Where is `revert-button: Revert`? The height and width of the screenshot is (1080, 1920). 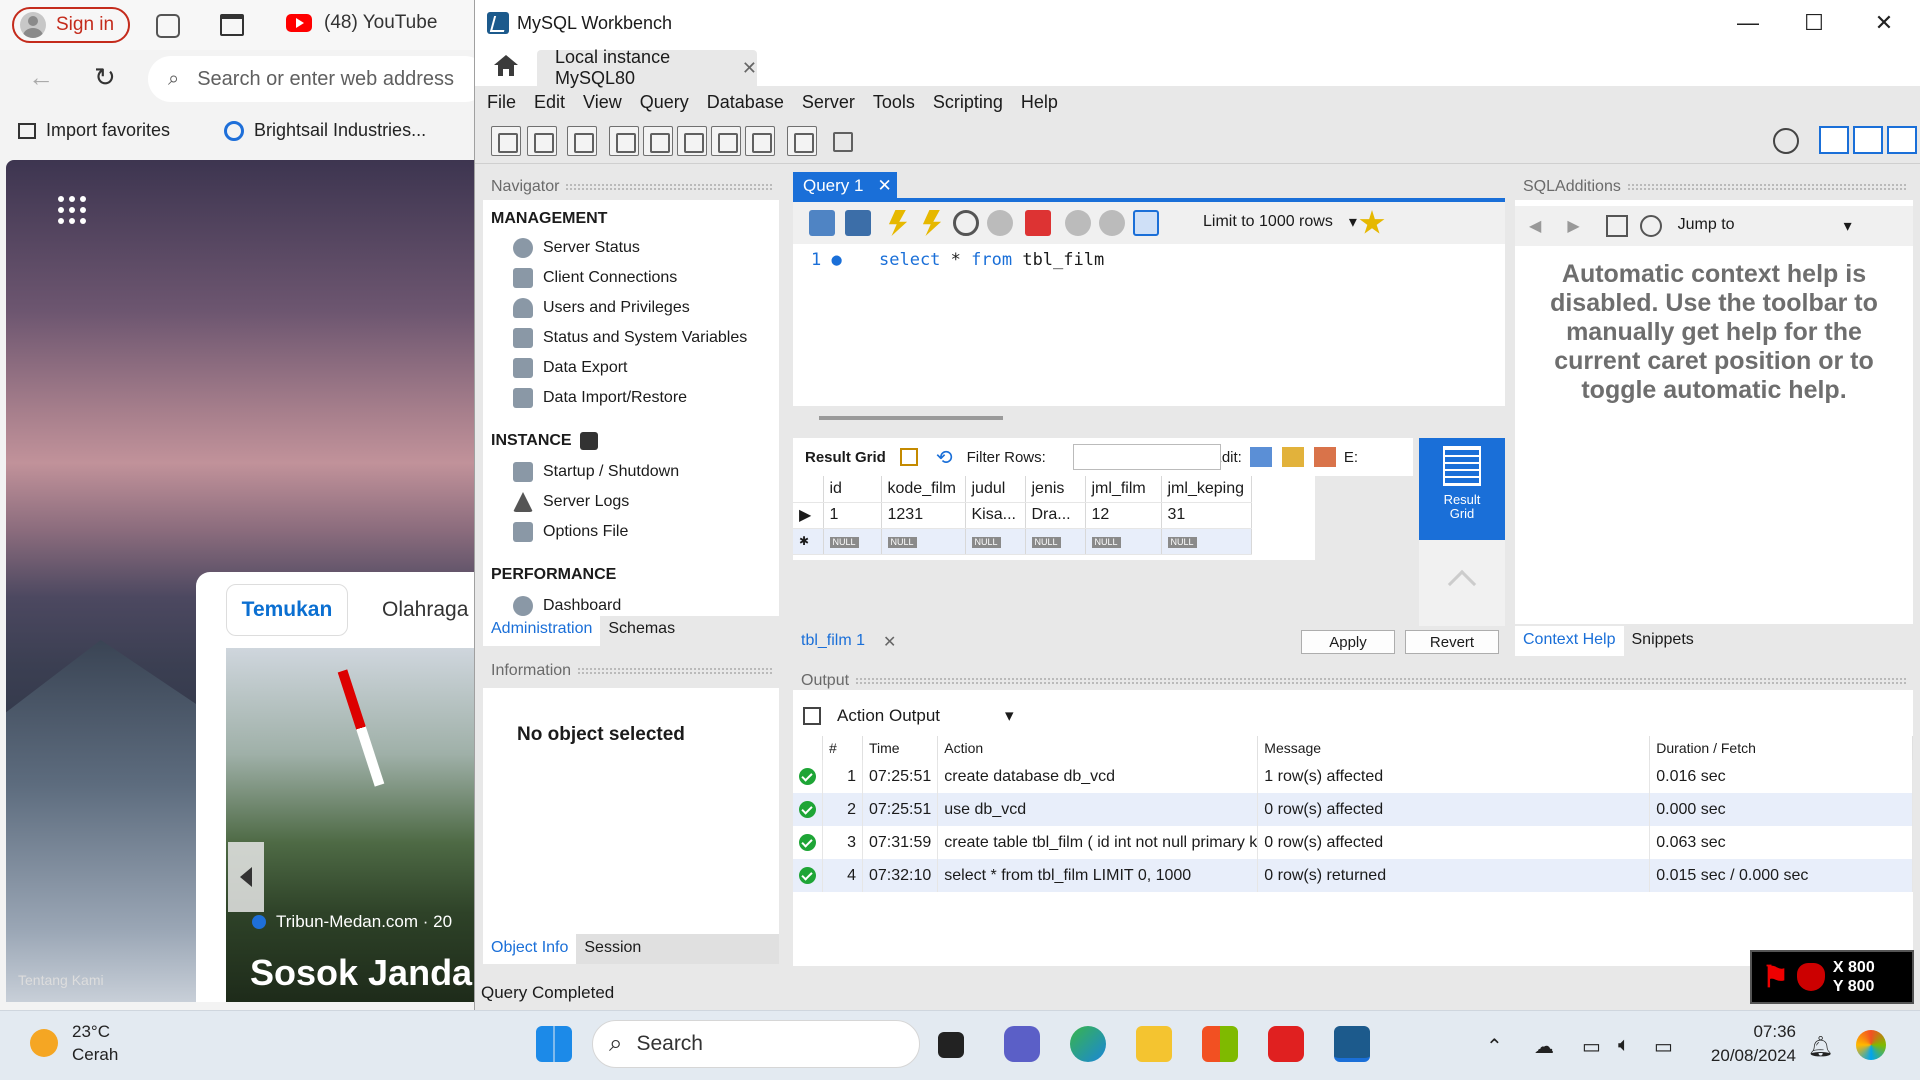 revert-button: Revert is located at coordinates (1452, 642).